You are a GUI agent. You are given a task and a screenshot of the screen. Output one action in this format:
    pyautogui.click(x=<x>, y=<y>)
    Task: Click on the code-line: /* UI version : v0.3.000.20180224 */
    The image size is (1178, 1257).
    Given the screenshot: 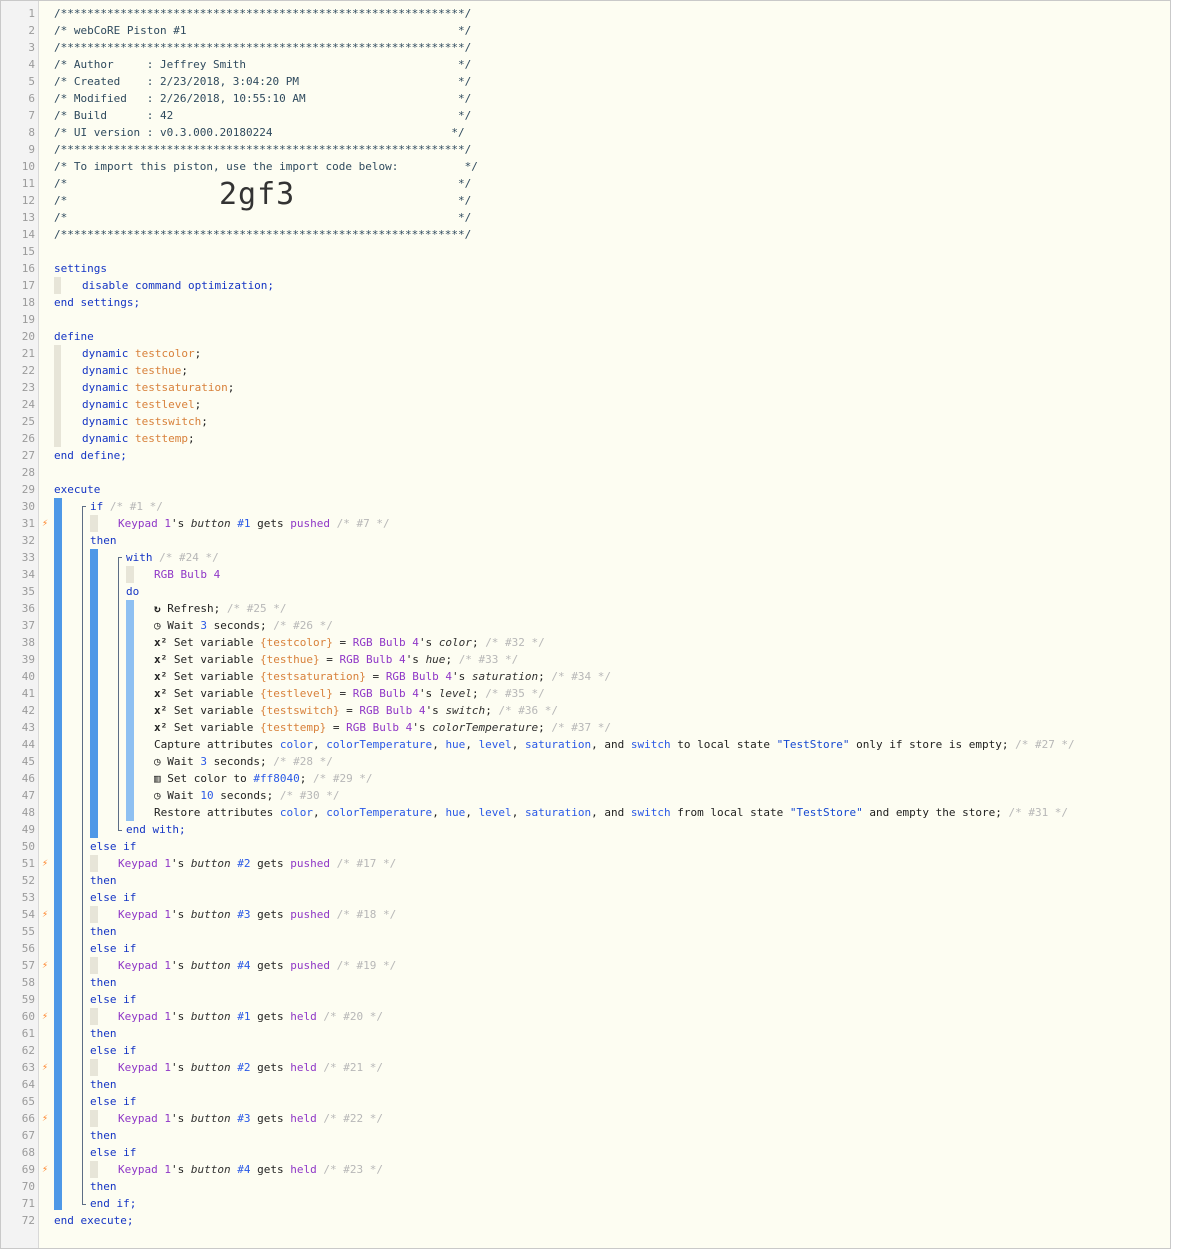 What is the action you would take?
    pyautogui.click(x=259, y=132)
    